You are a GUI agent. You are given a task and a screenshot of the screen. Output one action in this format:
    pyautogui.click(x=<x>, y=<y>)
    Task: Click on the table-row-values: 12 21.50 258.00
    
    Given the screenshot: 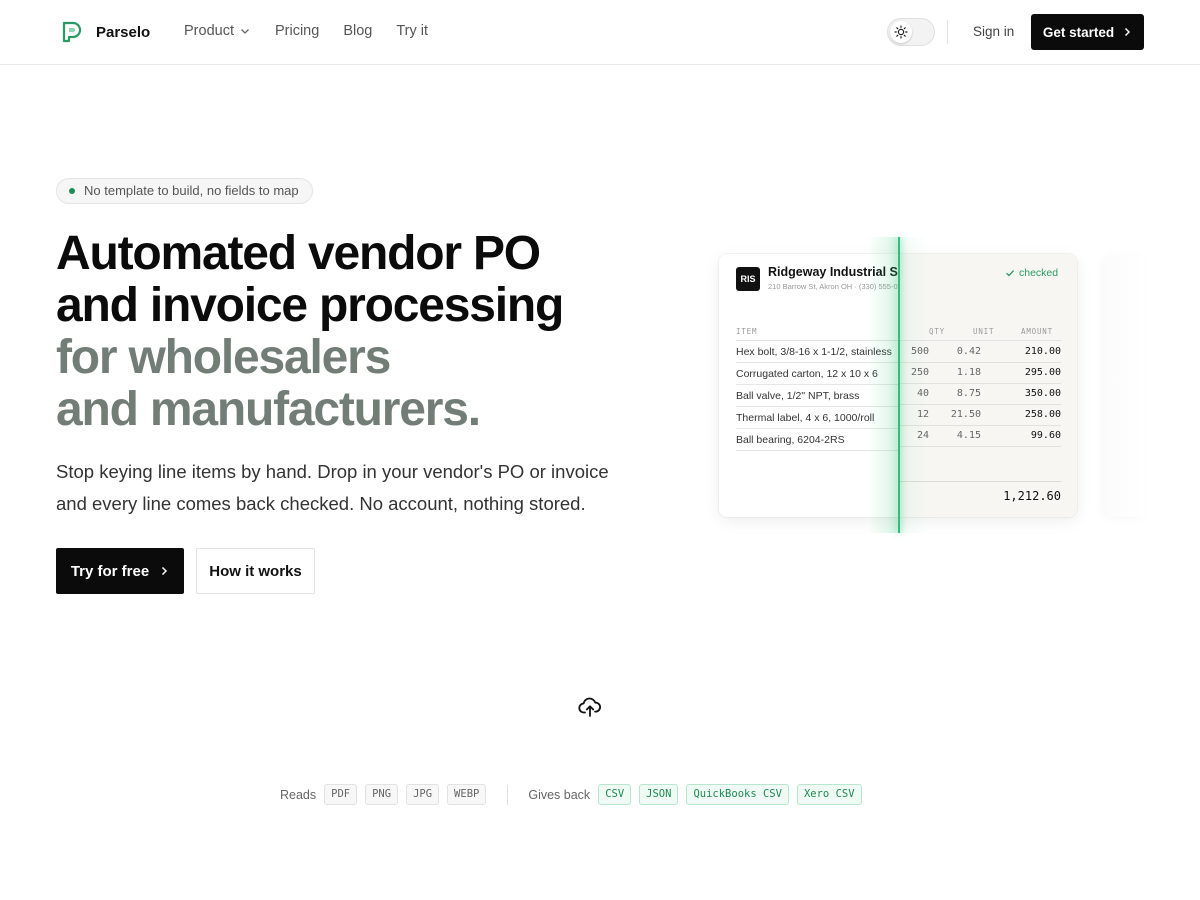 What is the action you would take?
    pyautogui.click(x=980, y=415)
    